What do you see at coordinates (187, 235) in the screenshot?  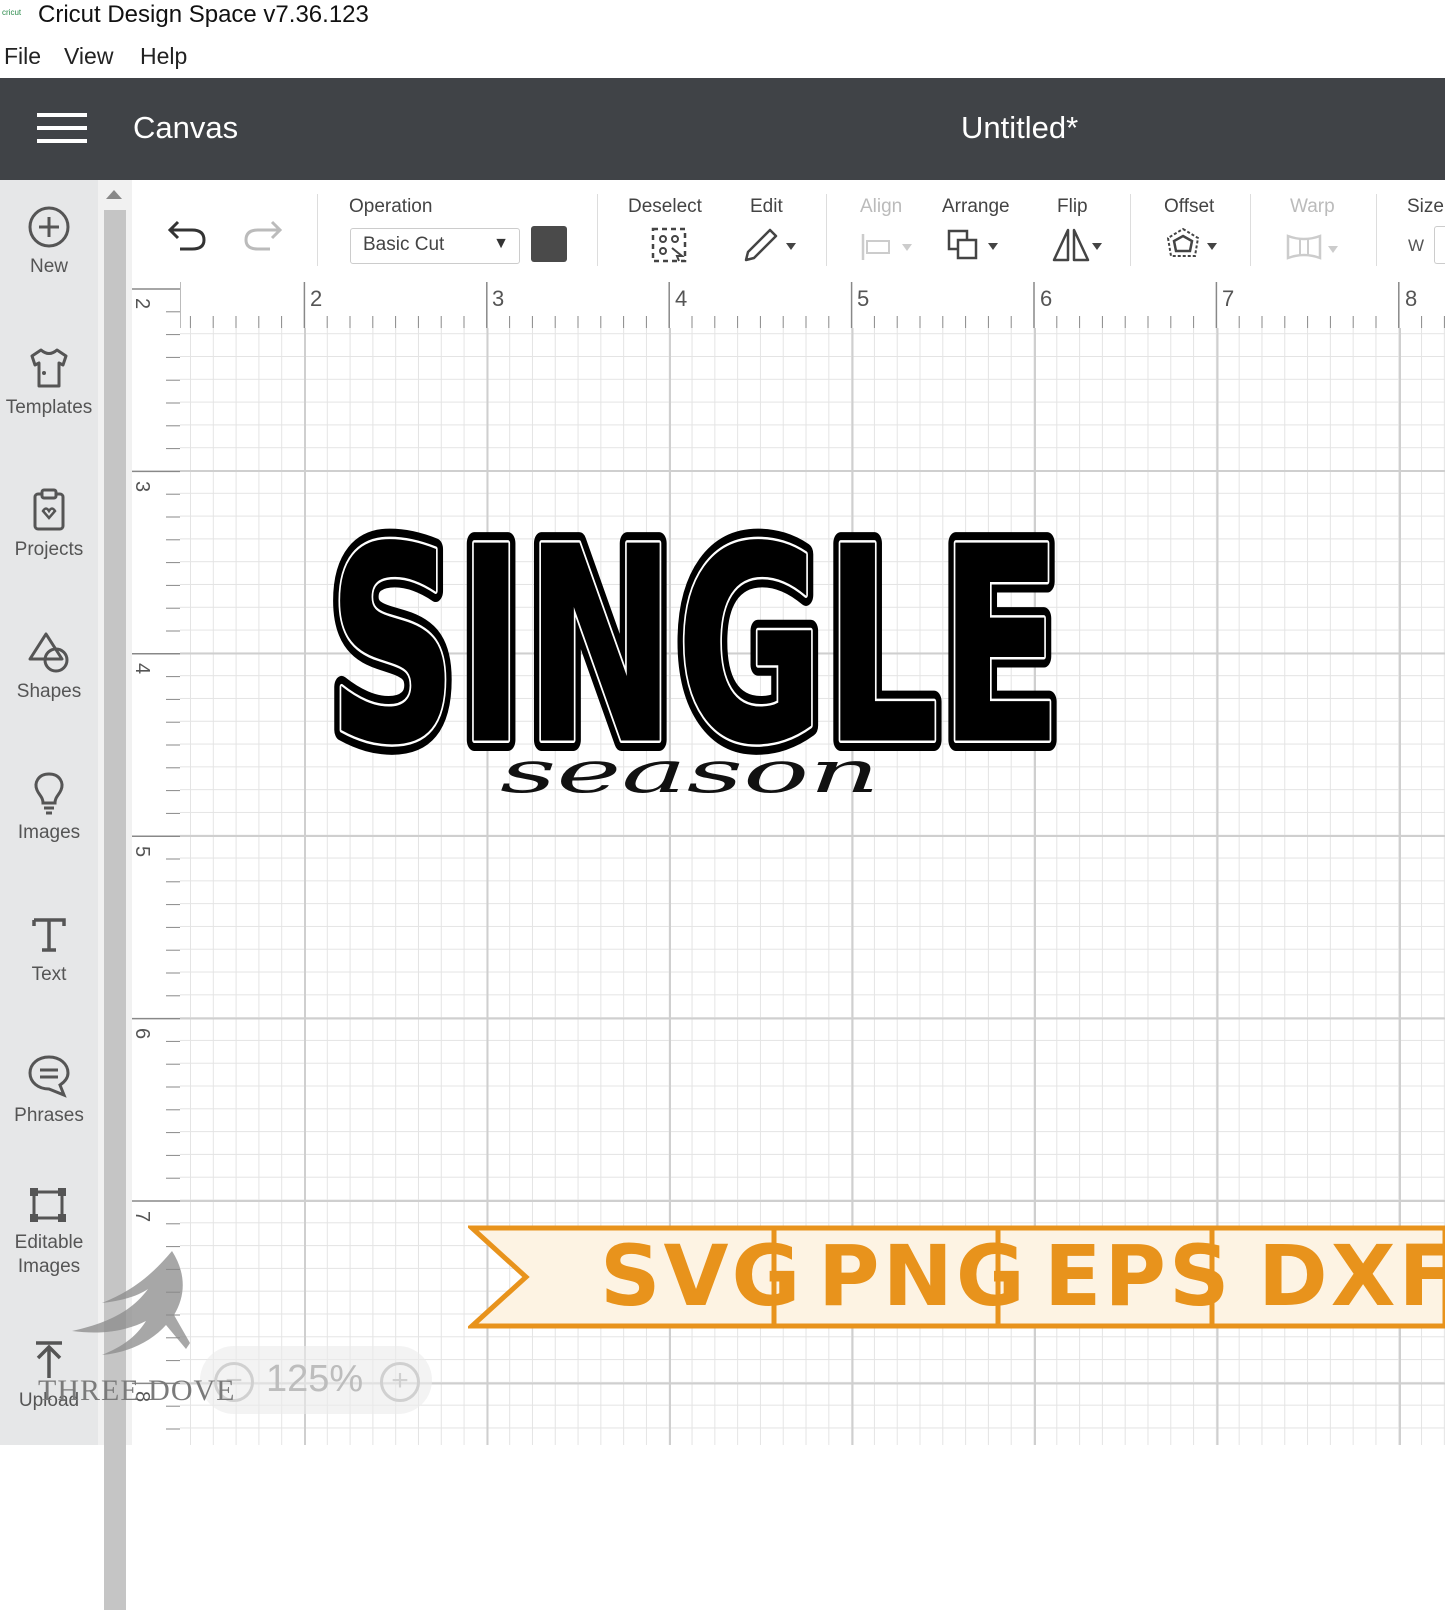 I see `undo-icon` at bounding box center [187, 235].